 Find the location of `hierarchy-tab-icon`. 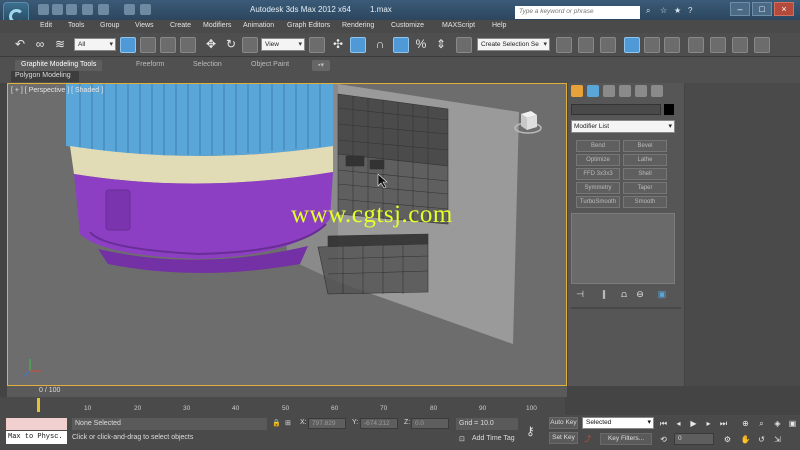

hierarchy-tab-icon is located at coordinates (609, 91).